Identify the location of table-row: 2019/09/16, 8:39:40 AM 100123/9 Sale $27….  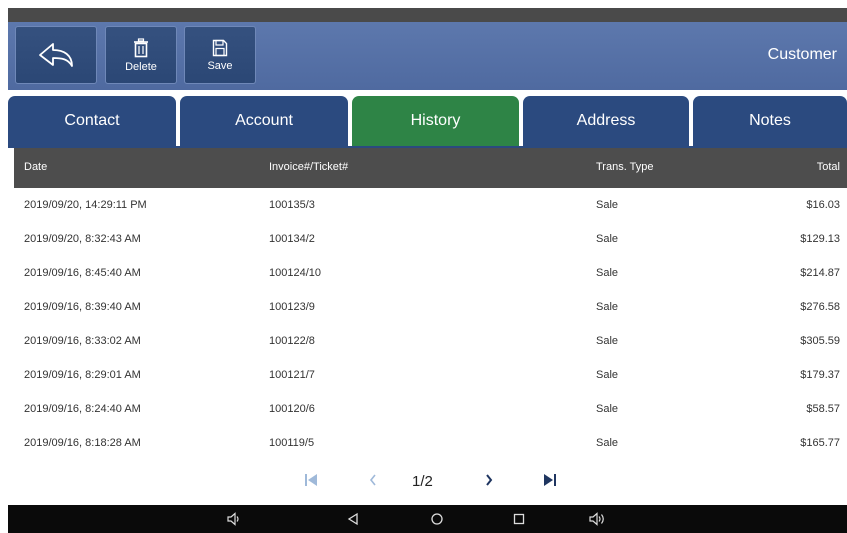
(430, 307).